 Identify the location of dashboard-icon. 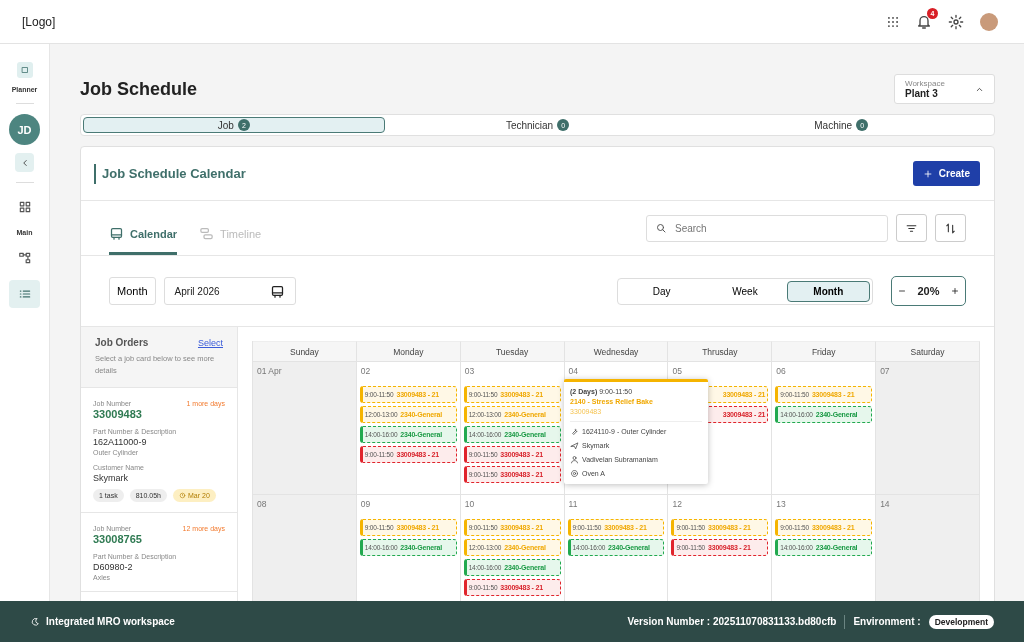
(24, 207).